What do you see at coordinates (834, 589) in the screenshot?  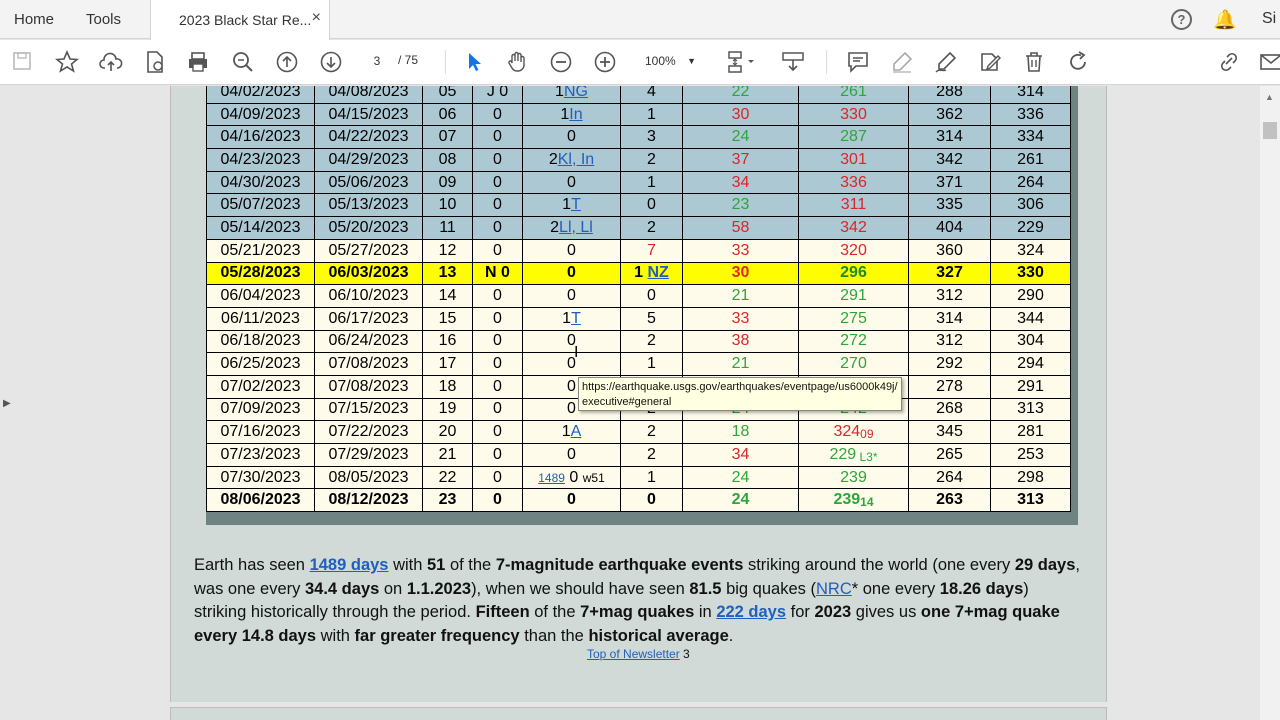 I see `nrc-link: NRC` at bounding box center [834, 589].